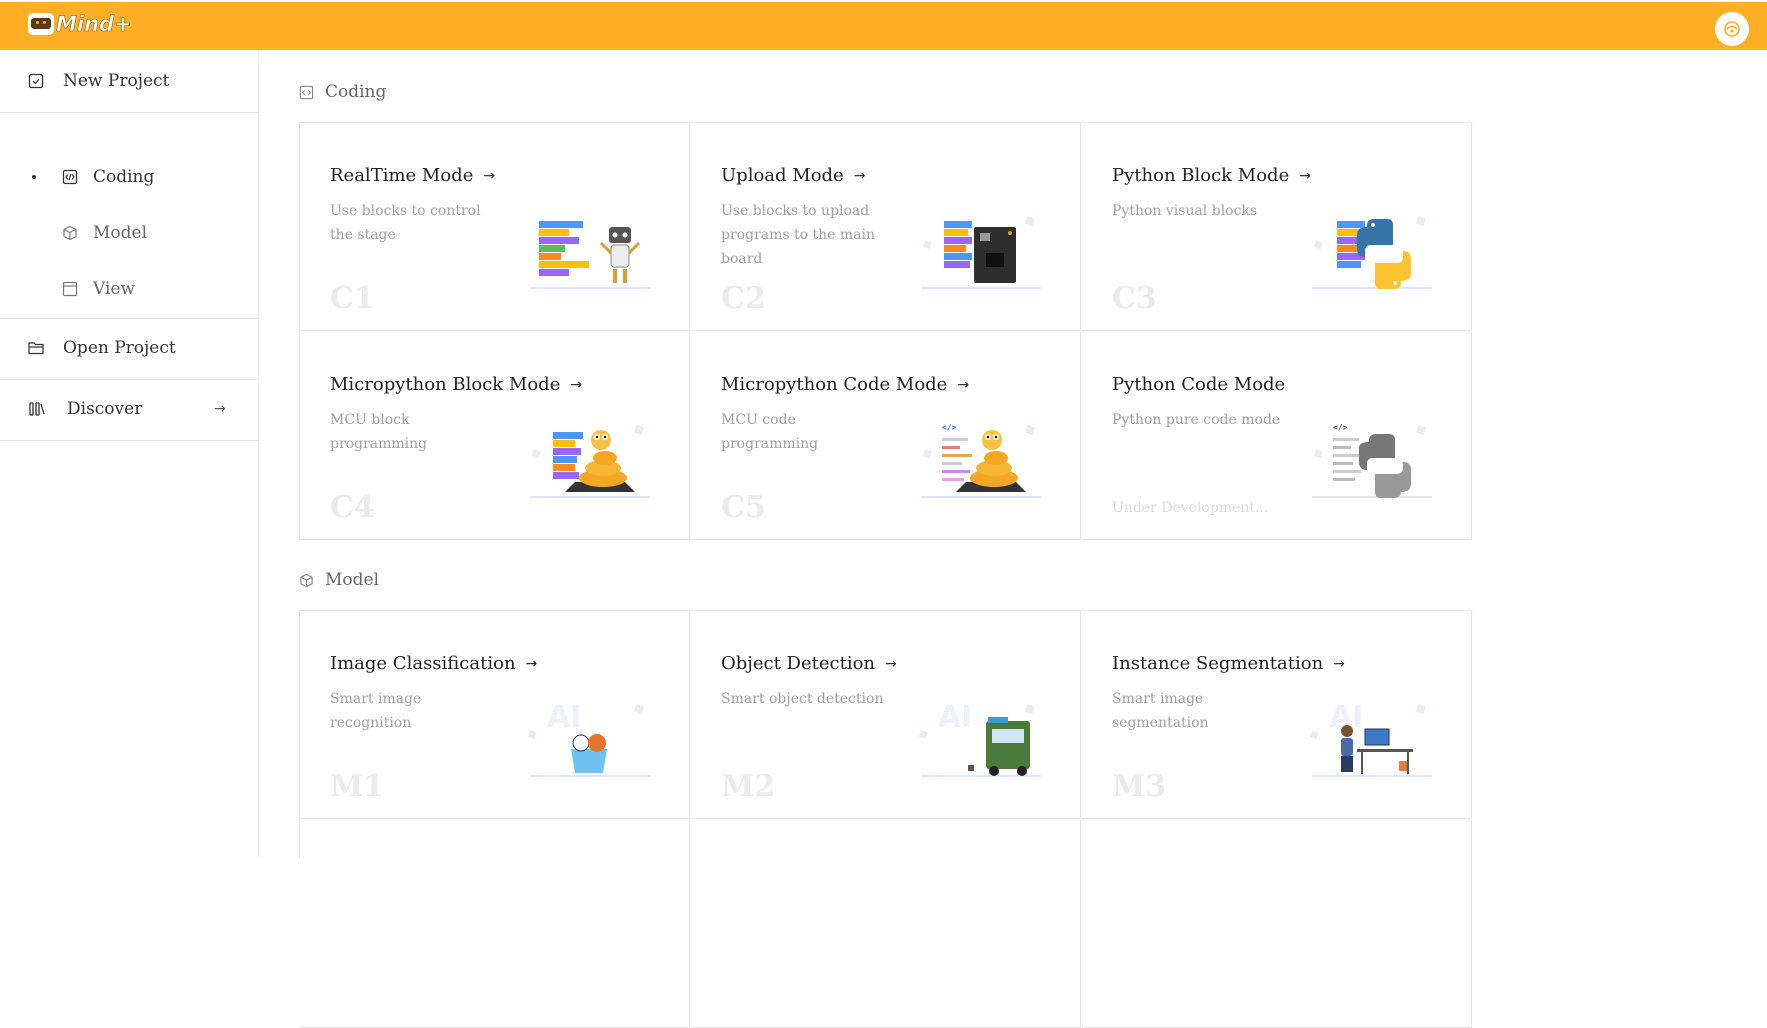  I want to click on card-code: C1, so click(352, 298).